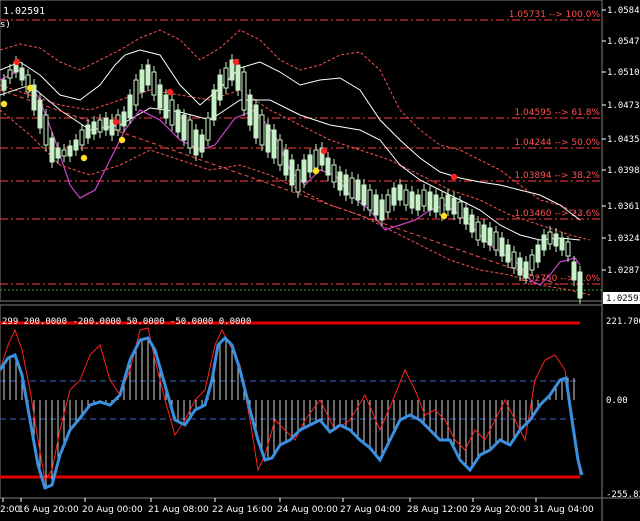  I want to click on symbol-price: 1.02591, so click(24, 11).